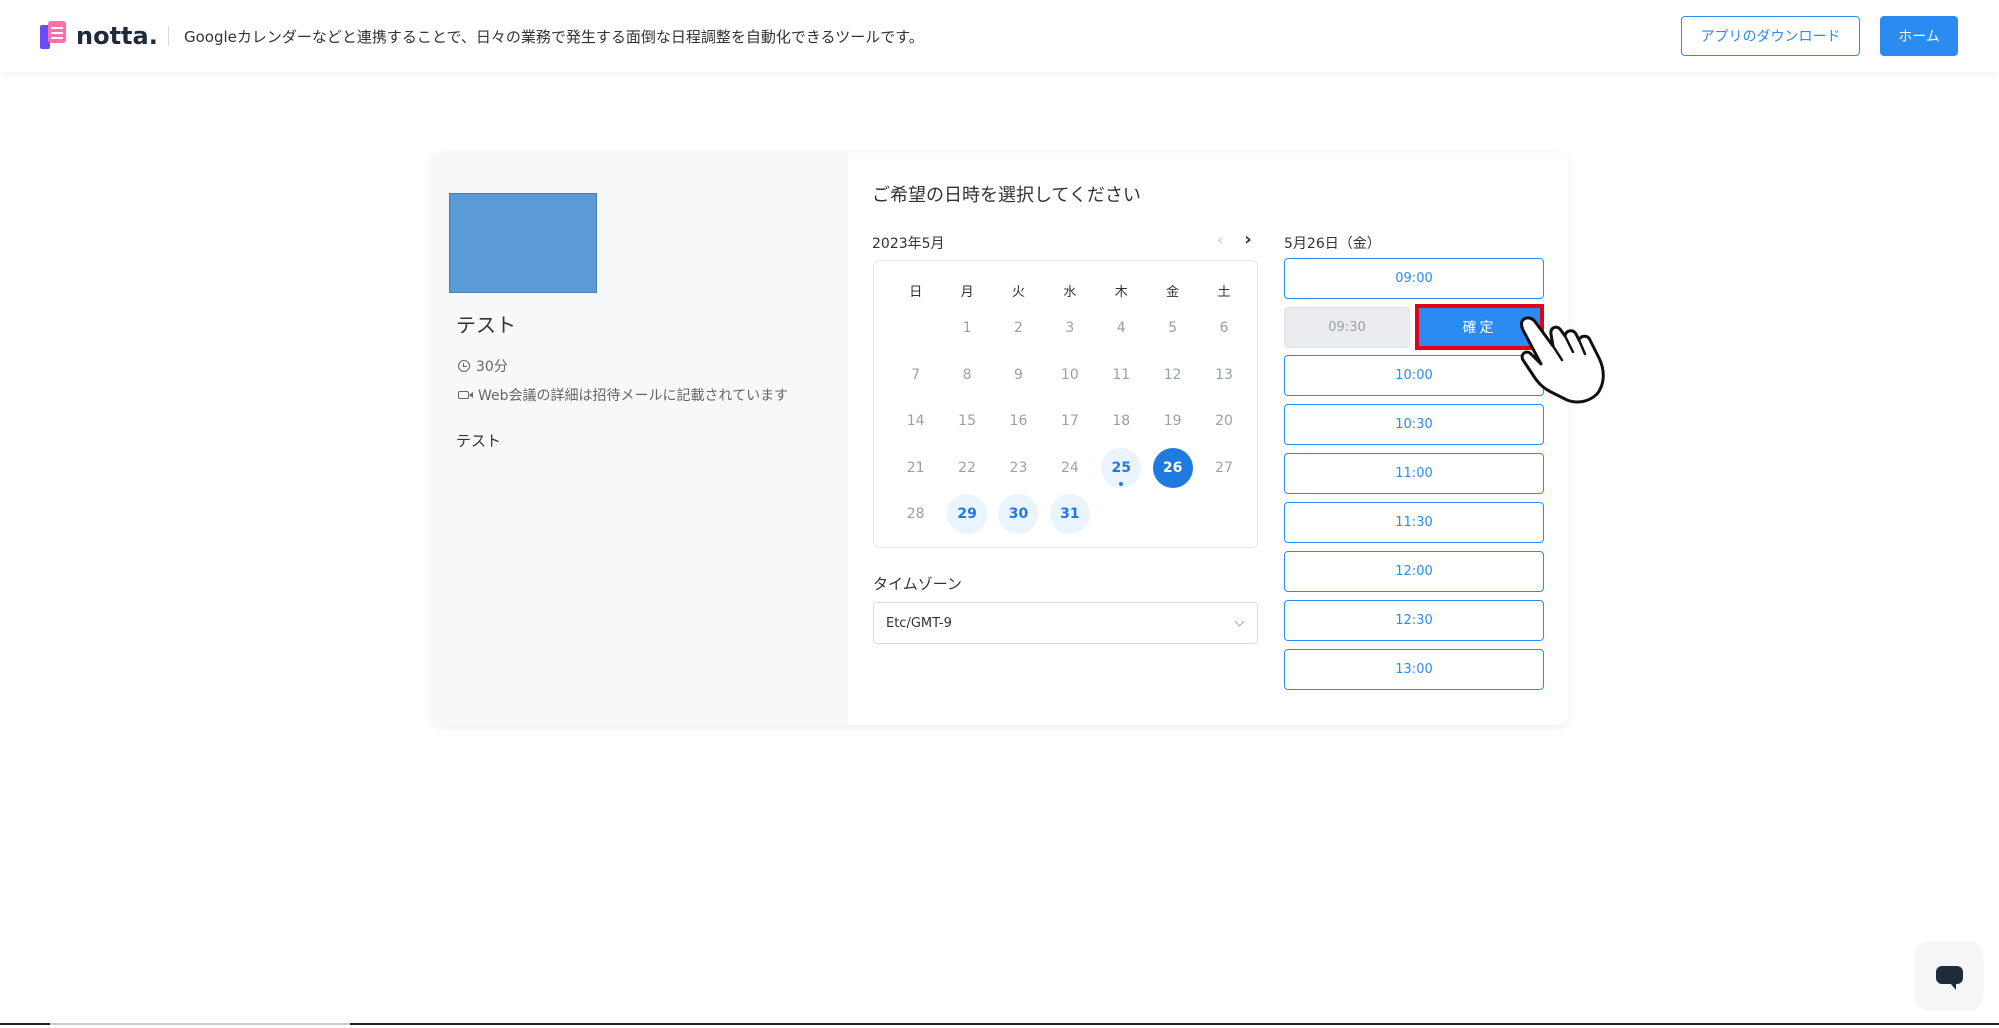  I want to click on calendar-day-label: 30, so click(1018, 514).